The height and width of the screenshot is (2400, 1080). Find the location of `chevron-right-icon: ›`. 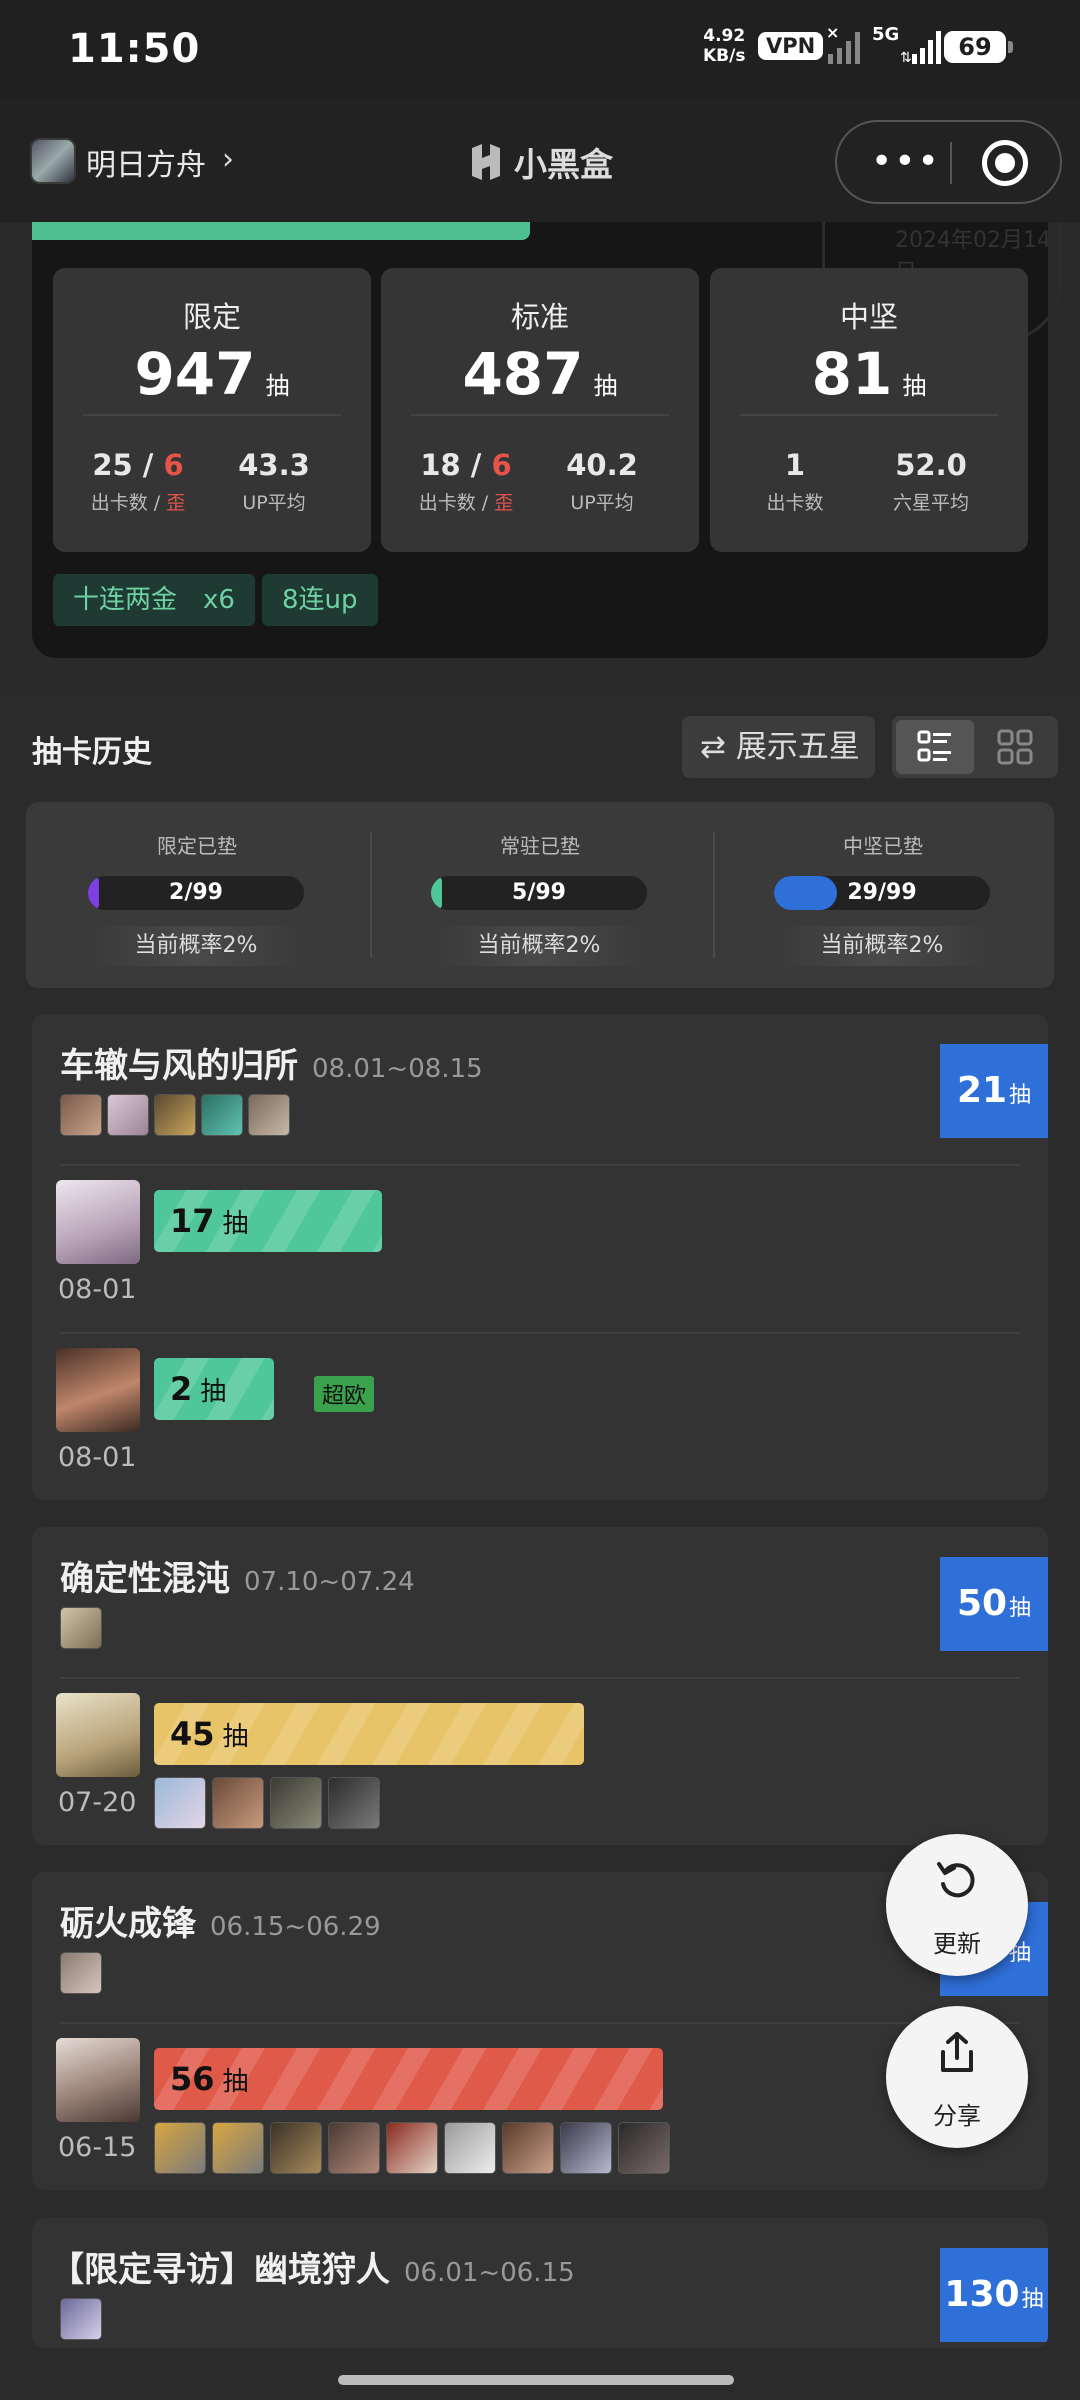

chevron-right-icon: › is located at coordinates (228, 159).